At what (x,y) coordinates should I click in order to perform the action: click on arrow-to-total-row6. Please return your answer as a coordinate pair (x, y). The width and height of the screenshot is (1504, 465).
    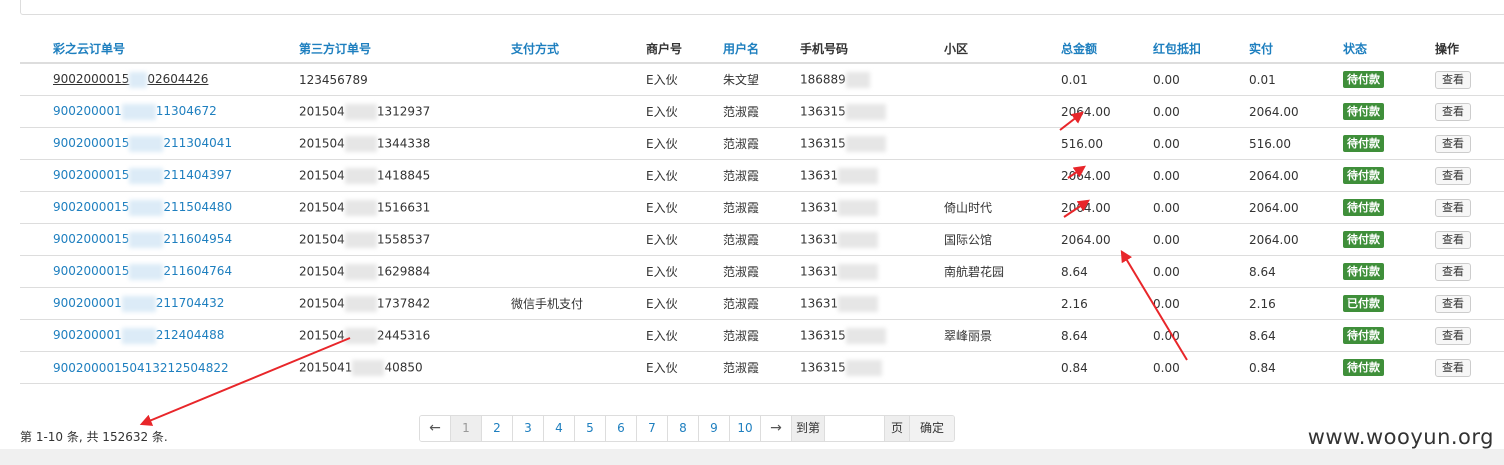
    Looking at the image, I should click on (1154, 305).